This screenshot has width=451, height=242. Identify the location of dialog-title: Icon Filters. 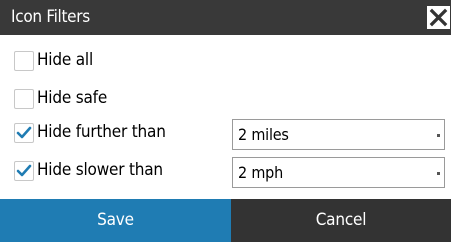
(50, 17).